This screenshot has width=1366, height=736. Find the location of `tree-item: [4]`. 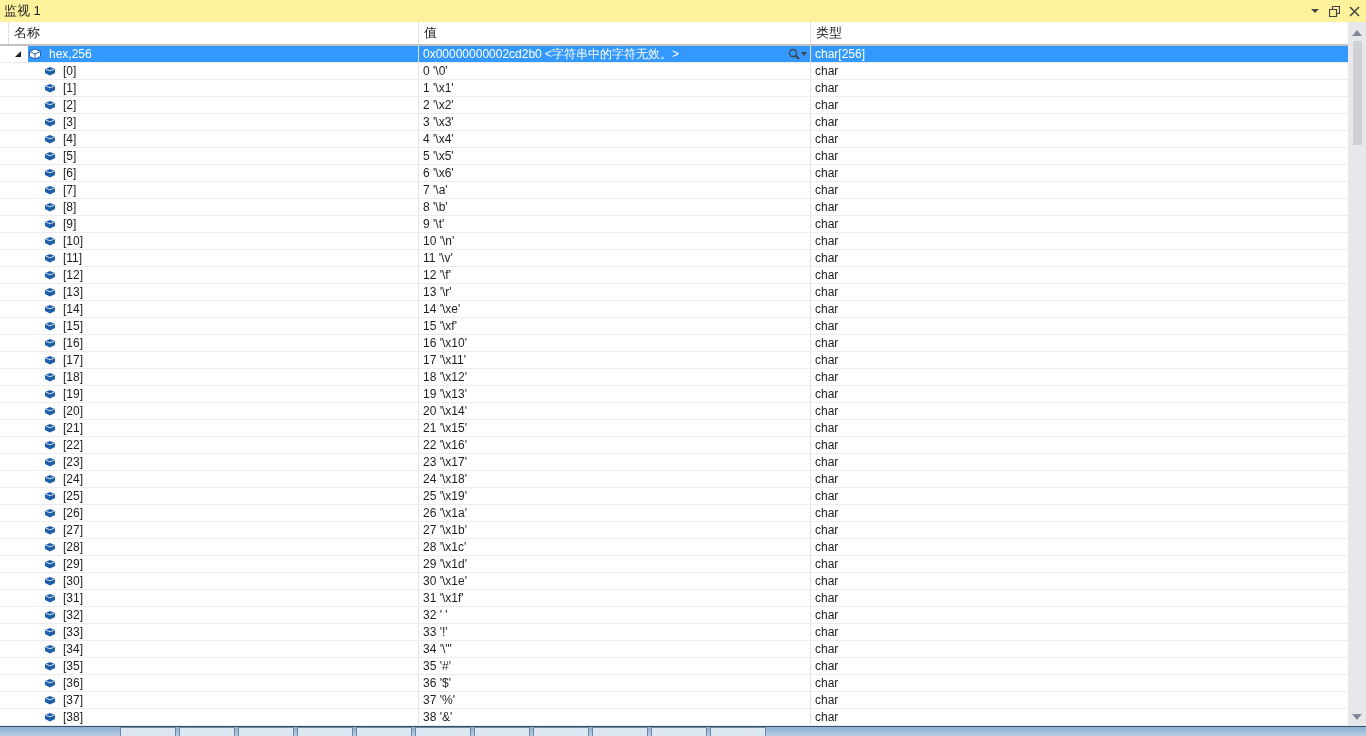

tree-item: [4] is located at coordinates (210, 139).